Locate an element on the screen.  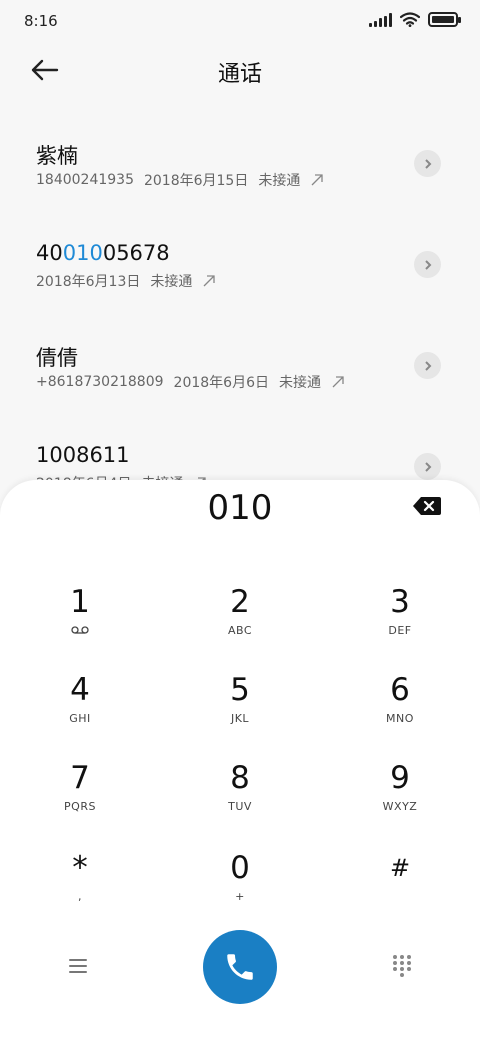
battery-icon is located at coordinates (444, 19).